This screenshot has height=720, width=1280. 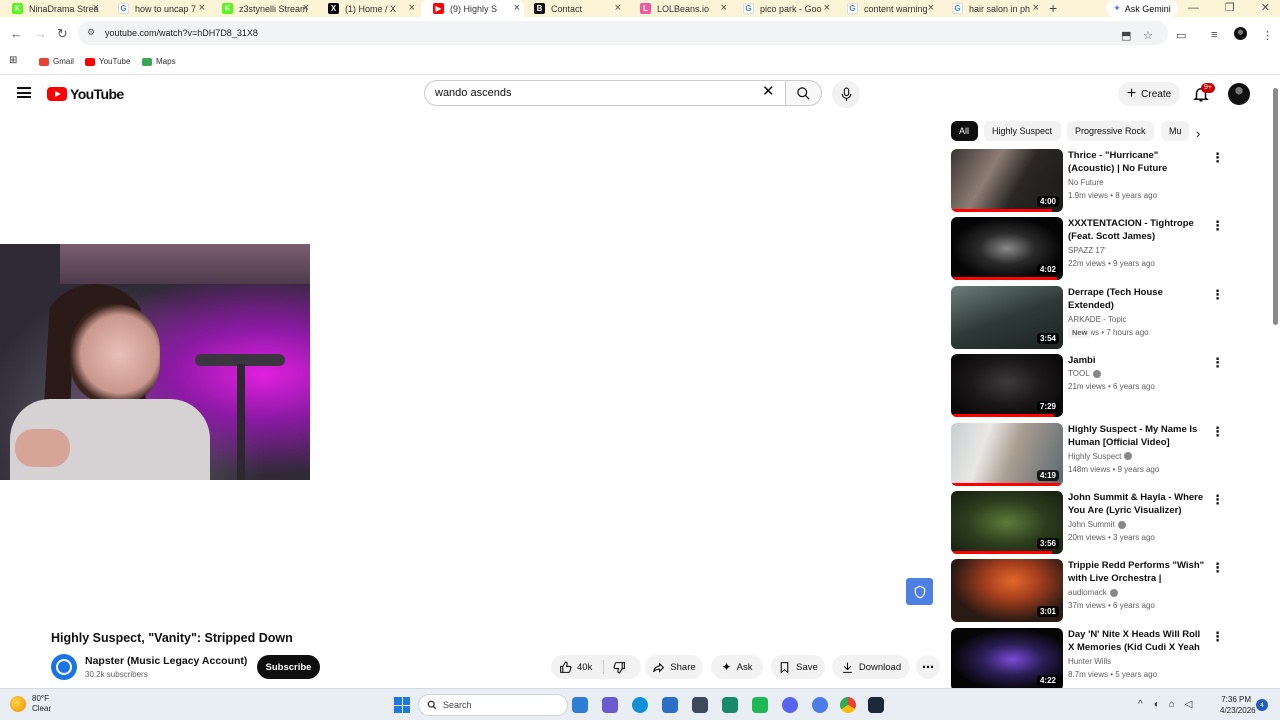 I want to click on youtube-logo: YouTube, so click(x=85, y=94).